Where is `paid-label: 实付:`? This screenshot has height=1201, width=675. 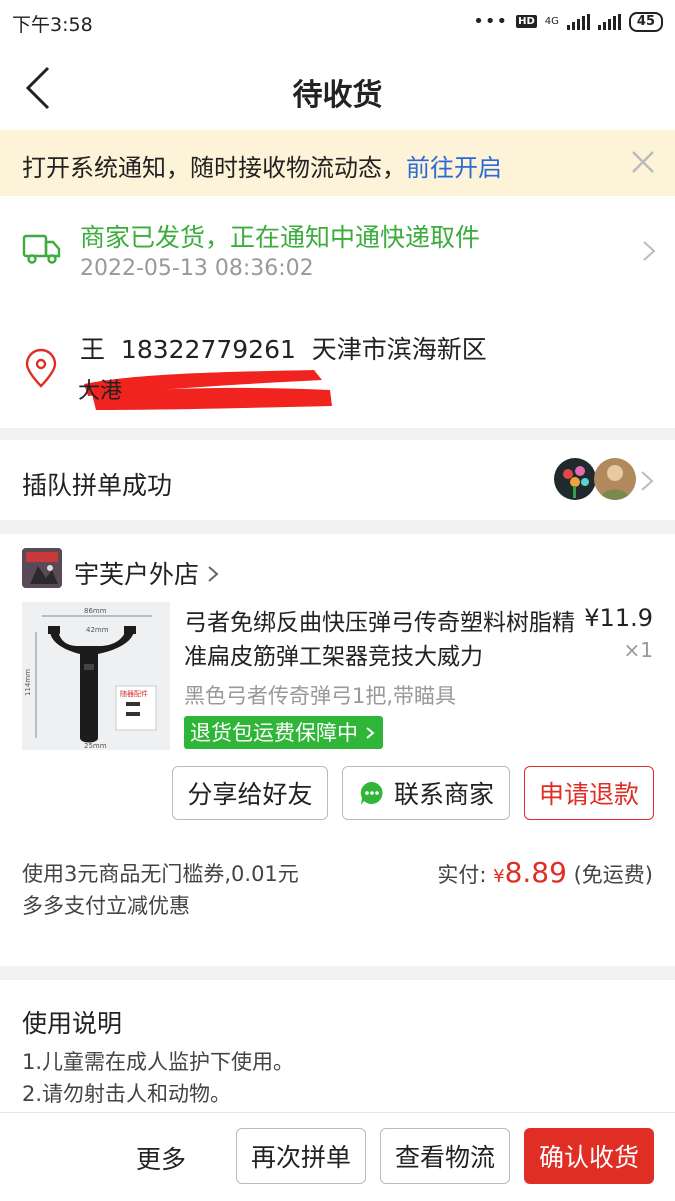
paid-label: 实付: is located at coordinates (462, 875).